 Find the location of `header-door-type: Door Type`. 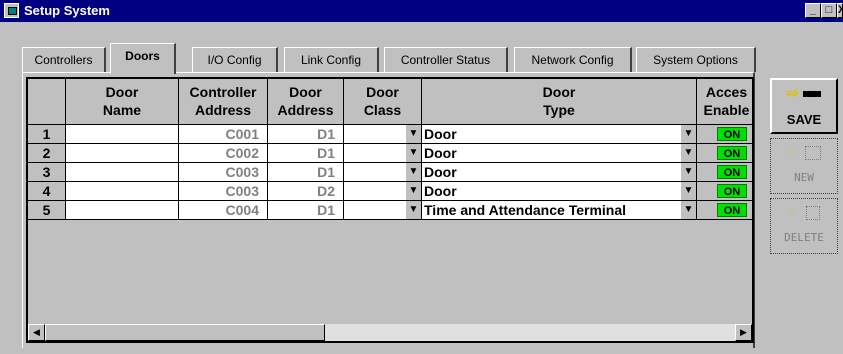

header-door-type: Door Type is located at coordinates (559, 102).